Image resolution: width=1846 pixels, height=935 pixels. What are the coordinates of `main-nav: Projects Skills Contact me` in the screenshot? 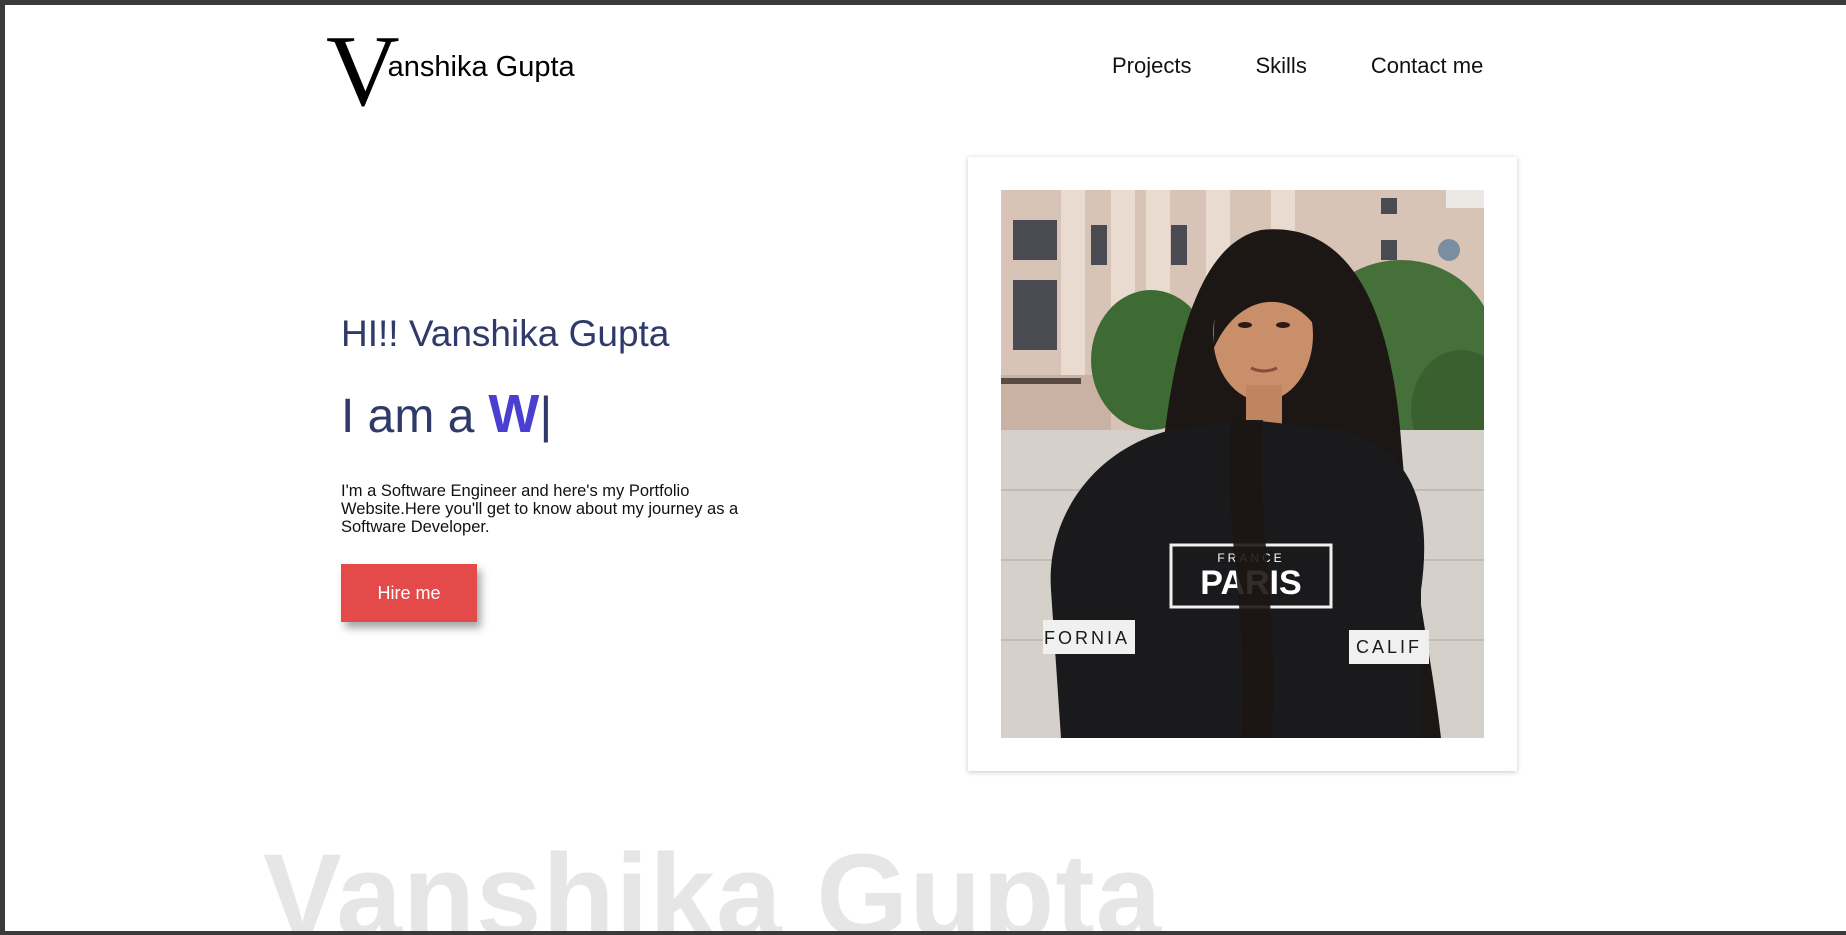 It's located at (1297, 66).